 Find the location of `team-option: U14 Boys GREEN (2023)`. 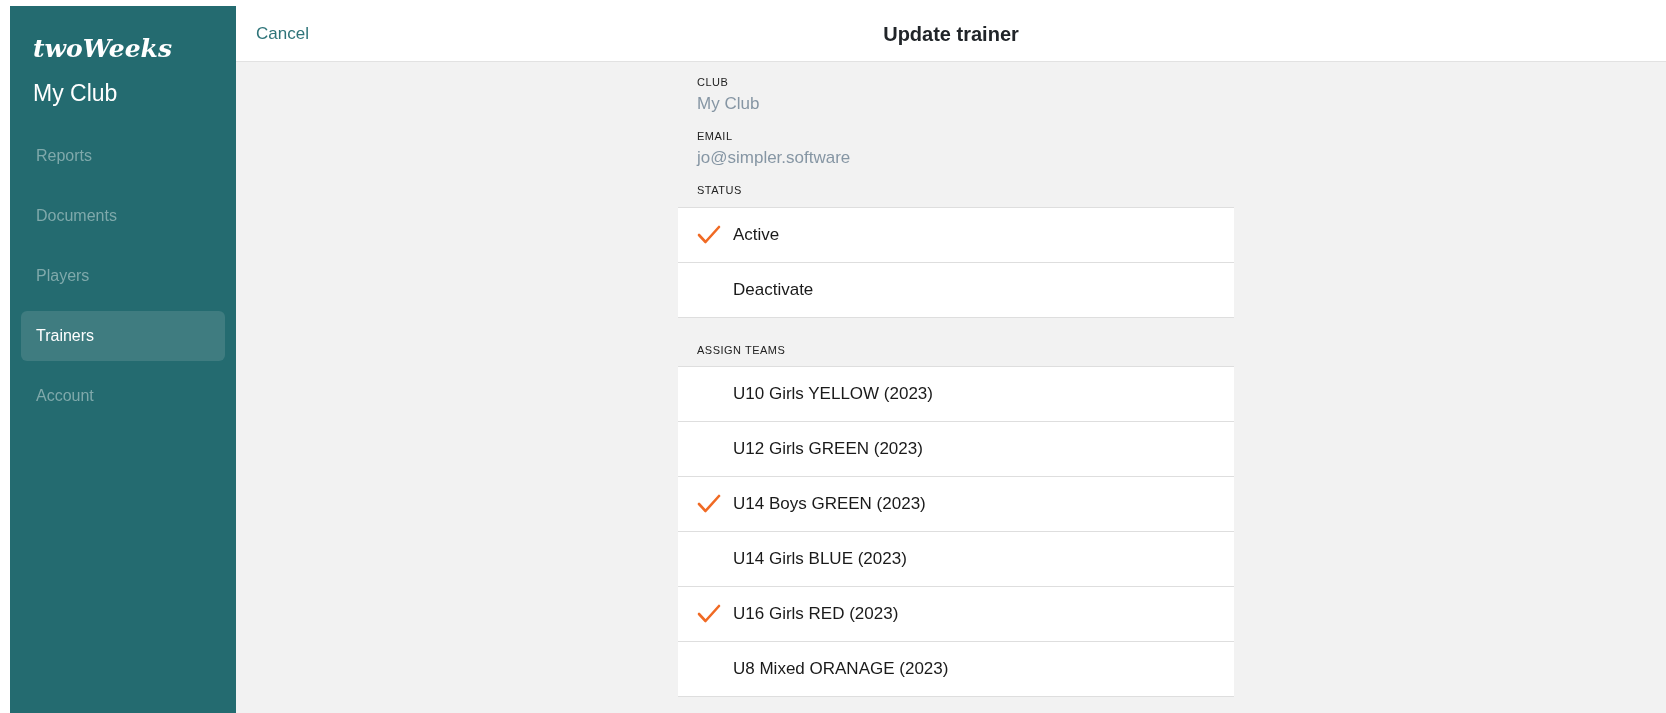

team-option: U14 Boys GREEN (2023) is located at coordinates (956, 504).